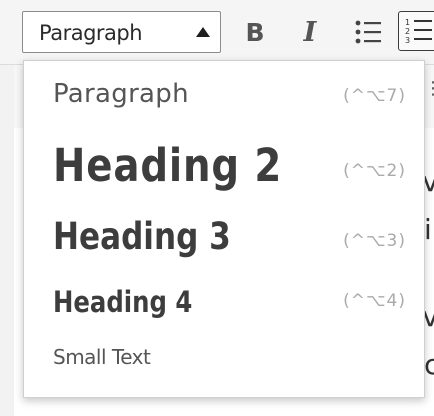 The height and width of the screenshot is (416, 434). I want to click on menu-item-heading-4: Heading 4 (^⌥4), so click(224, 304).